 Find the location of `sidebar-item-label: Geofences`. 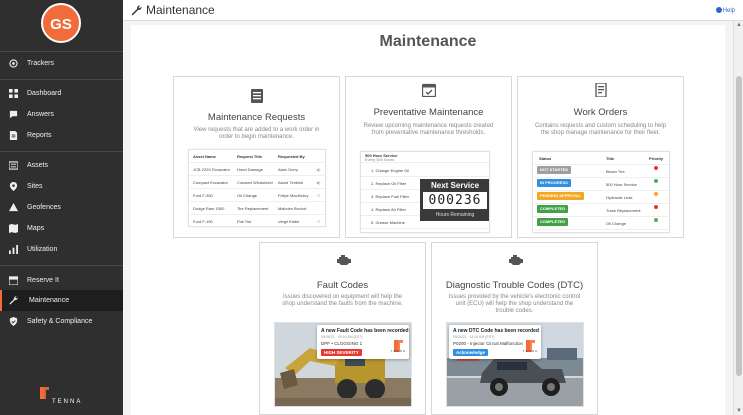

sidebar-item-label: Geofences is located at coordinates (44, 207).